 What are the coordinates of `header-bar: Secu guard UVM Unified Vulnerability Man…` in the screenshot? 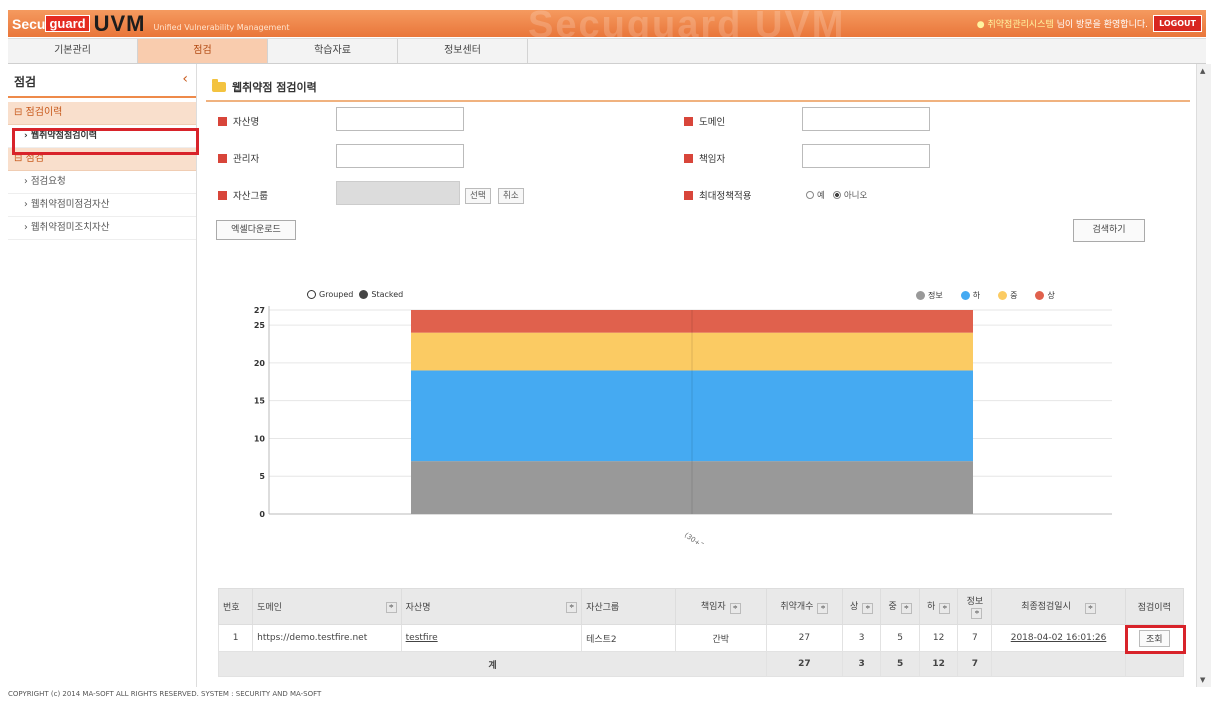 It's located at (607, 23).